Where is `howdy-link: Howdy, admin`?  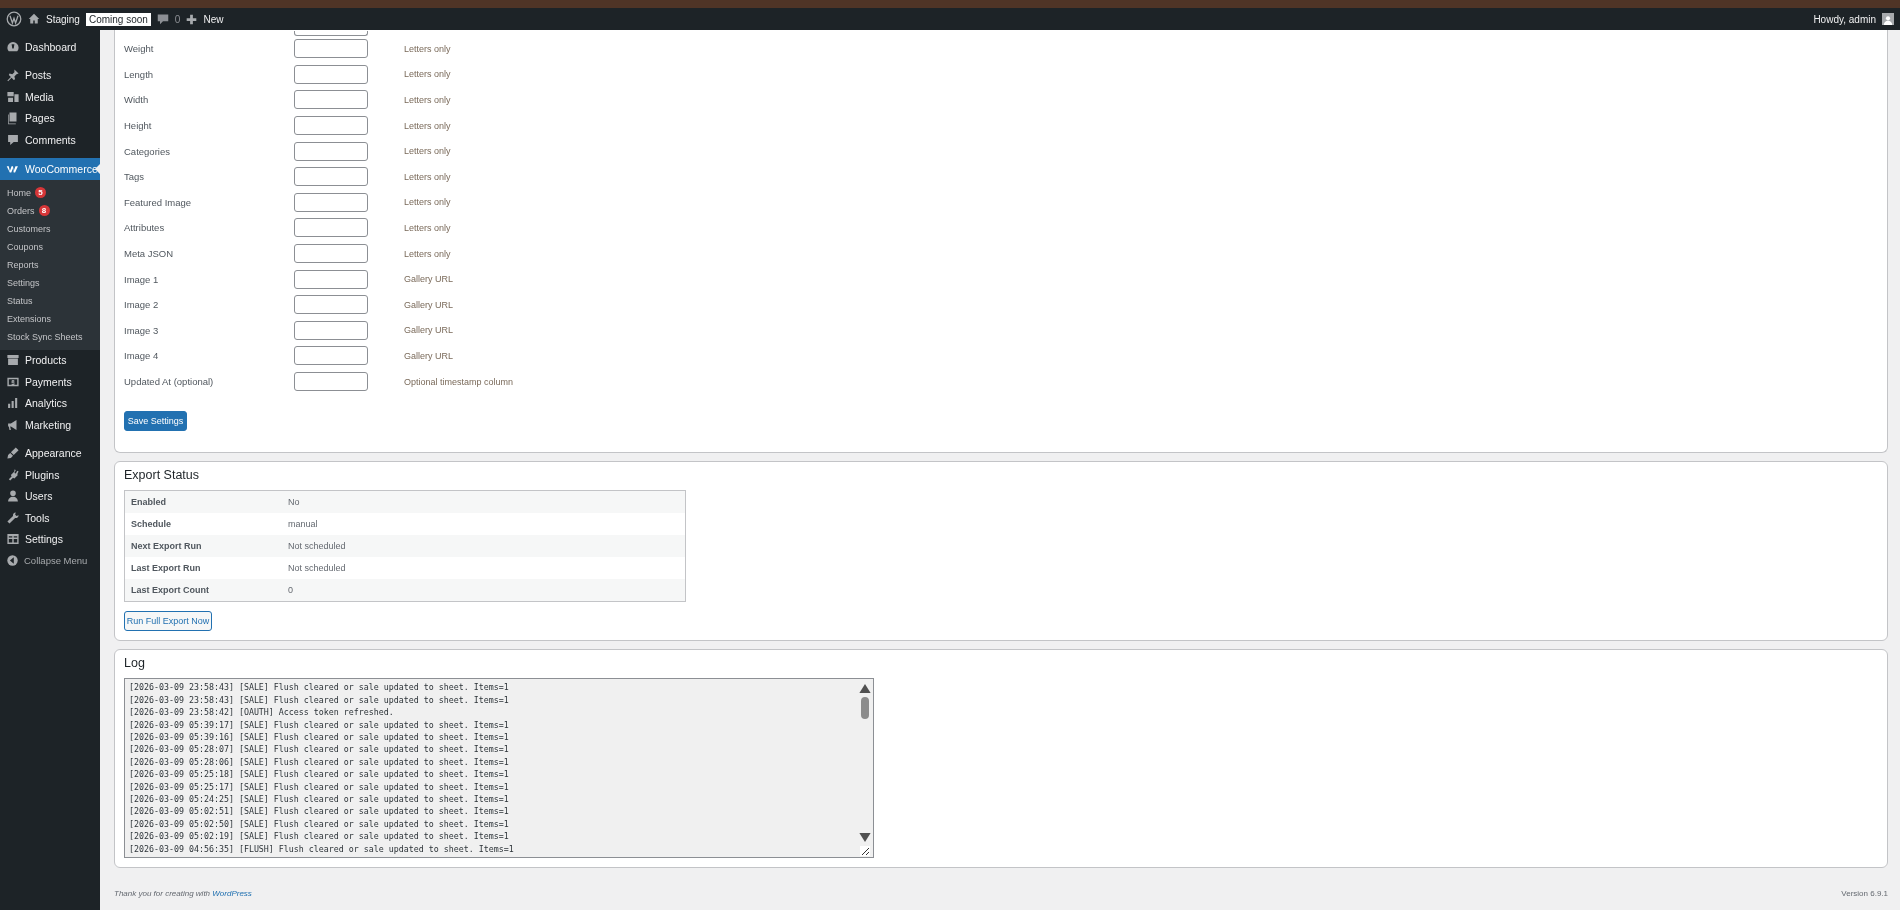
howdy-link: Howdy, admin is located at coordinates (1844, 19).